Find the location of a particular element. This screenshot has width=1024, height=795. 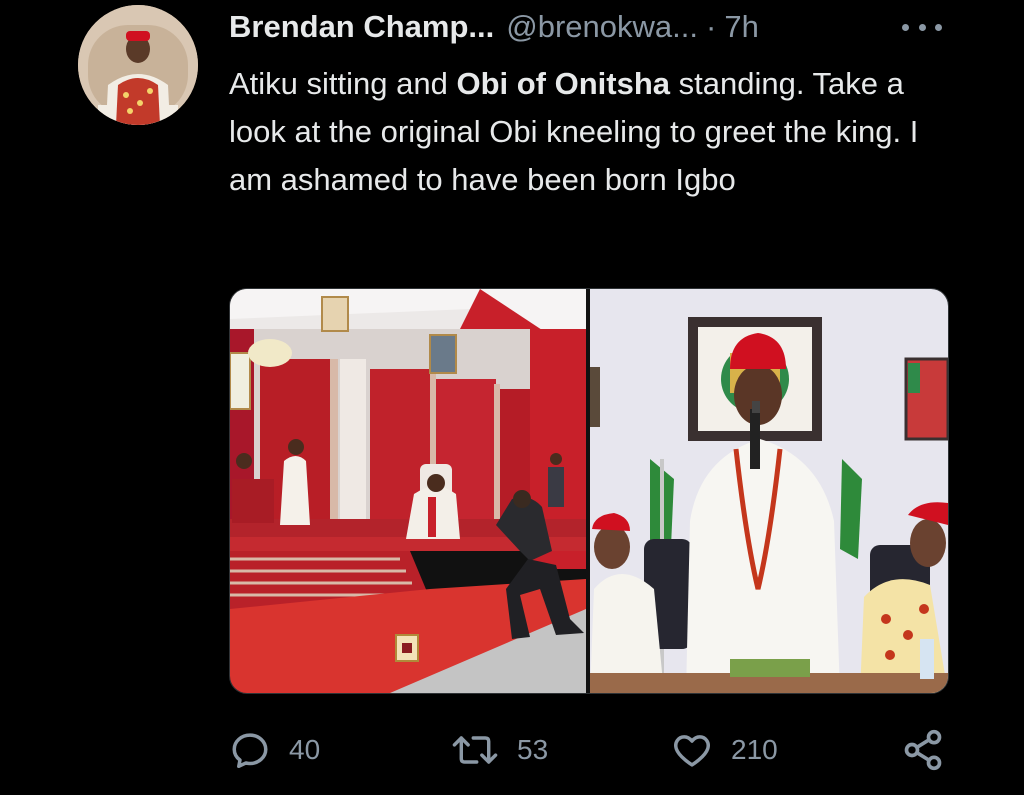

author-avatar is located at coordinates (138, 65).